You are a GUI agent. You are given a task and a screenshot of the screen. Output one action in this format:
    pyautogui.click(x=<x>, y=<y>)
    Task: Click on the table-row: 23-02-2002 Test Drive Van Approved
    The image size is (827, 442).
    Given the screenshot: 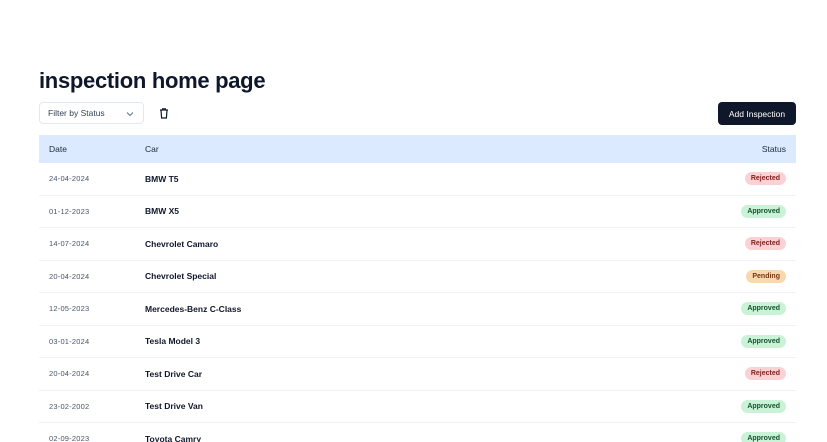 What is the action you would take?
    pyautogui.click(x=417, y=407)
    